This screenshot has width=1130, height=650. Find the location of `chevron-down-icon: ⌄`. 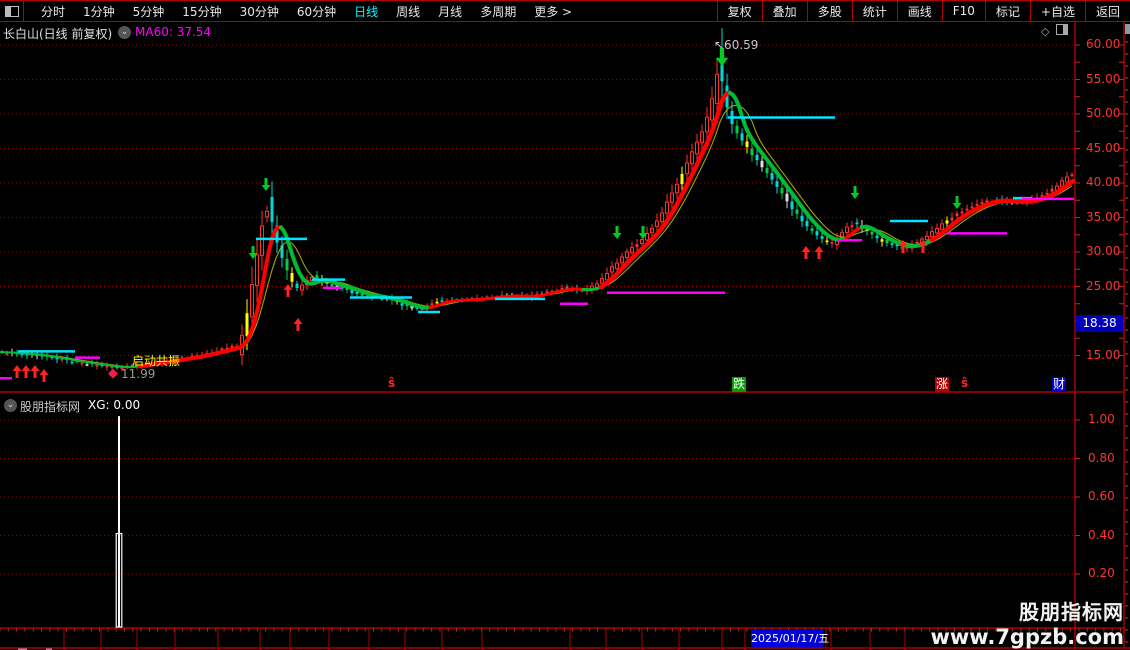

chevron-down-icon: ⌄ is located at coordinates (124, 32).